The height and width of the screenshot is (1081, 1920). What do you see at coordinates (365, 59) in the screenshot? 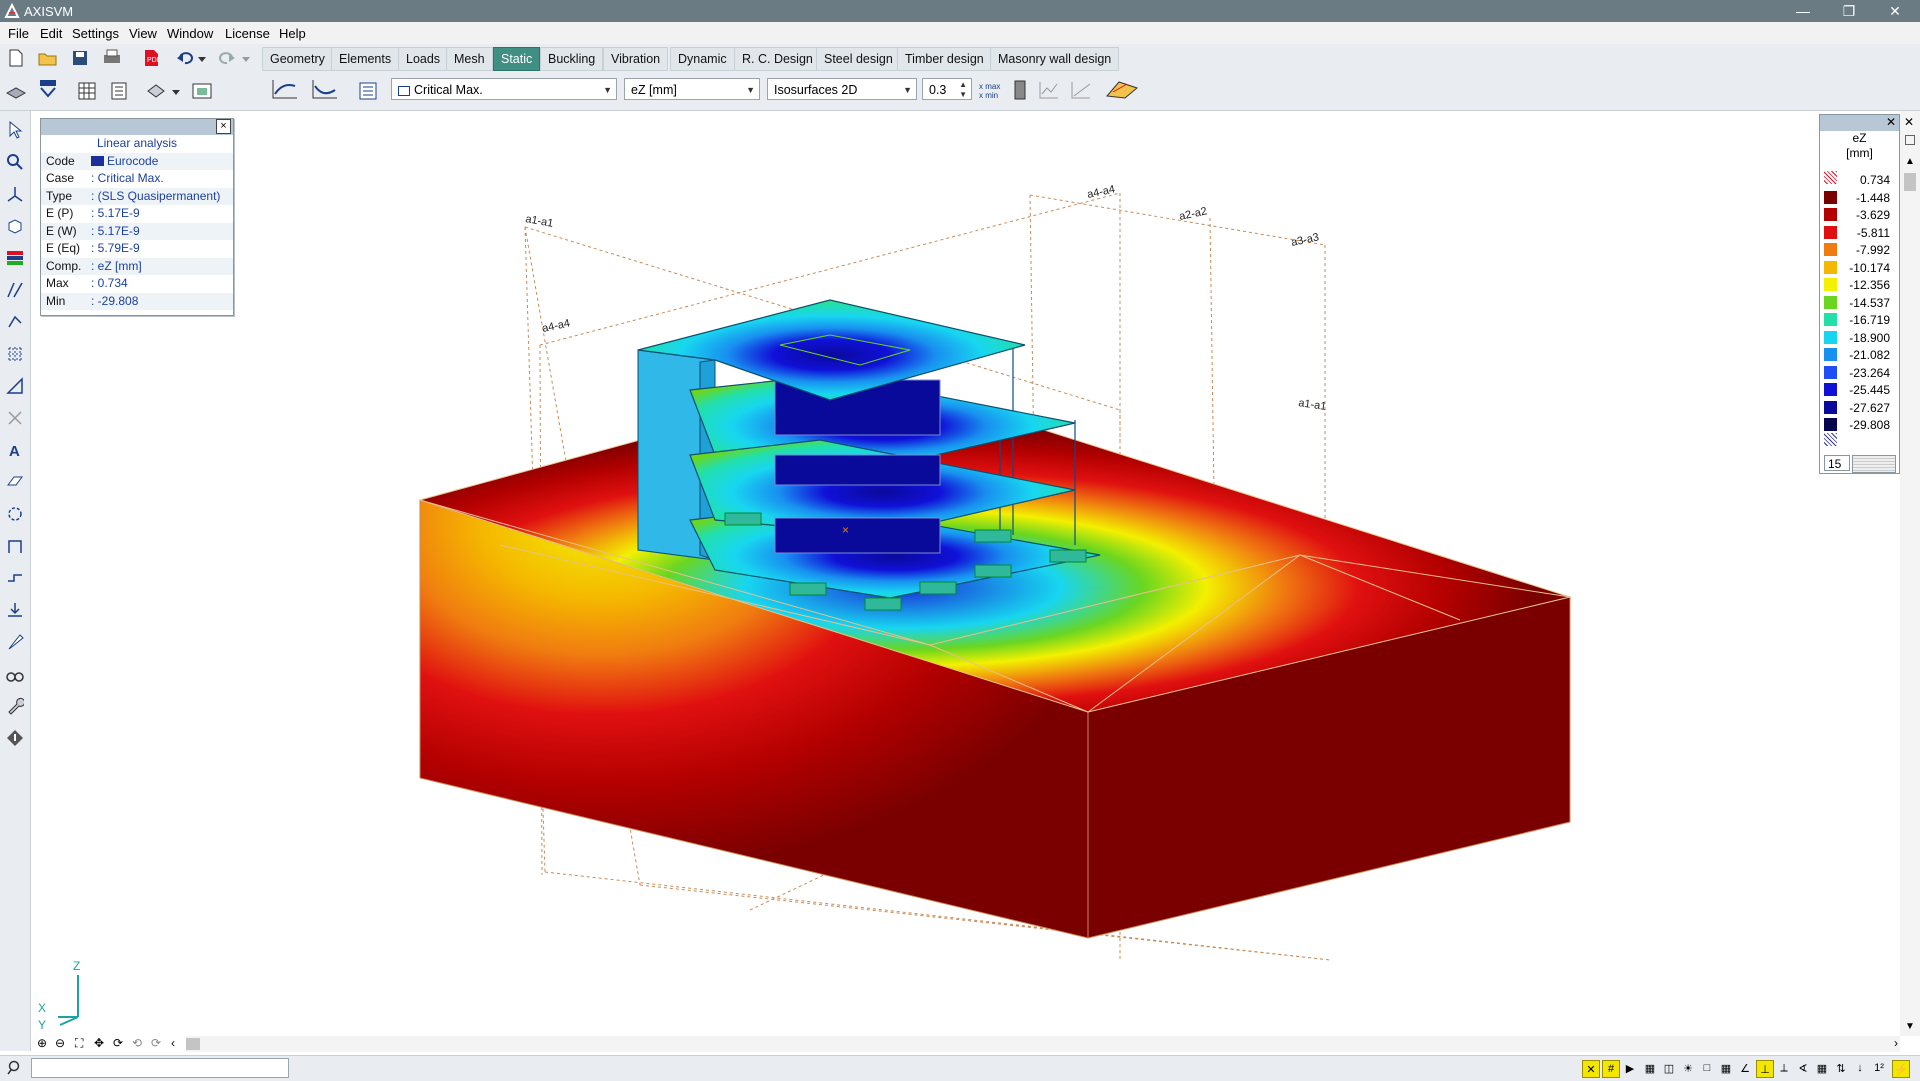
I see `tab-elements: Elements` at bounding box center [365, 59].